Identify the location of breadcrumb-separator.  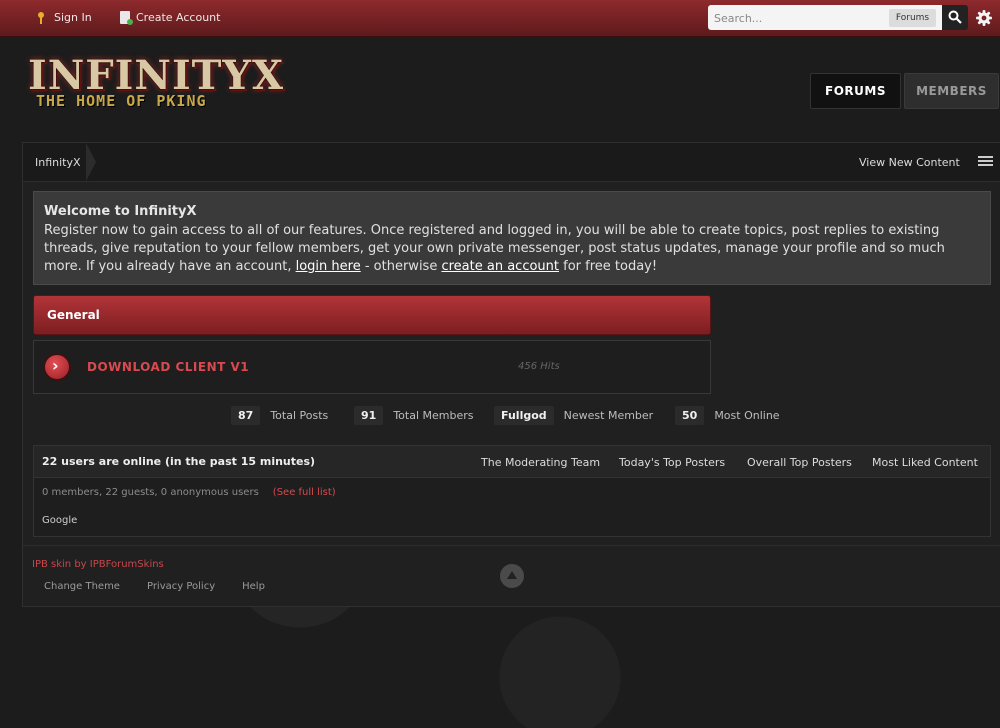
(91, 162).